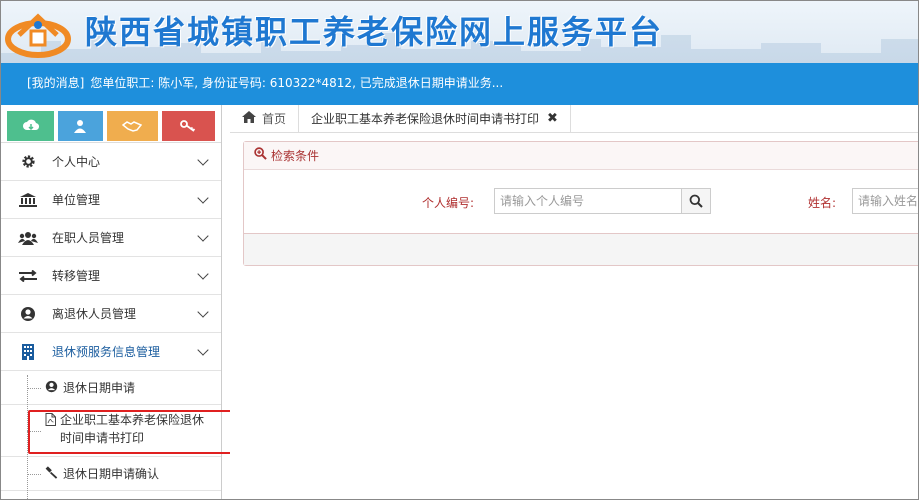  I want to click on menu-item-retiree-management: 离退休人员管理, so click(111, 314).